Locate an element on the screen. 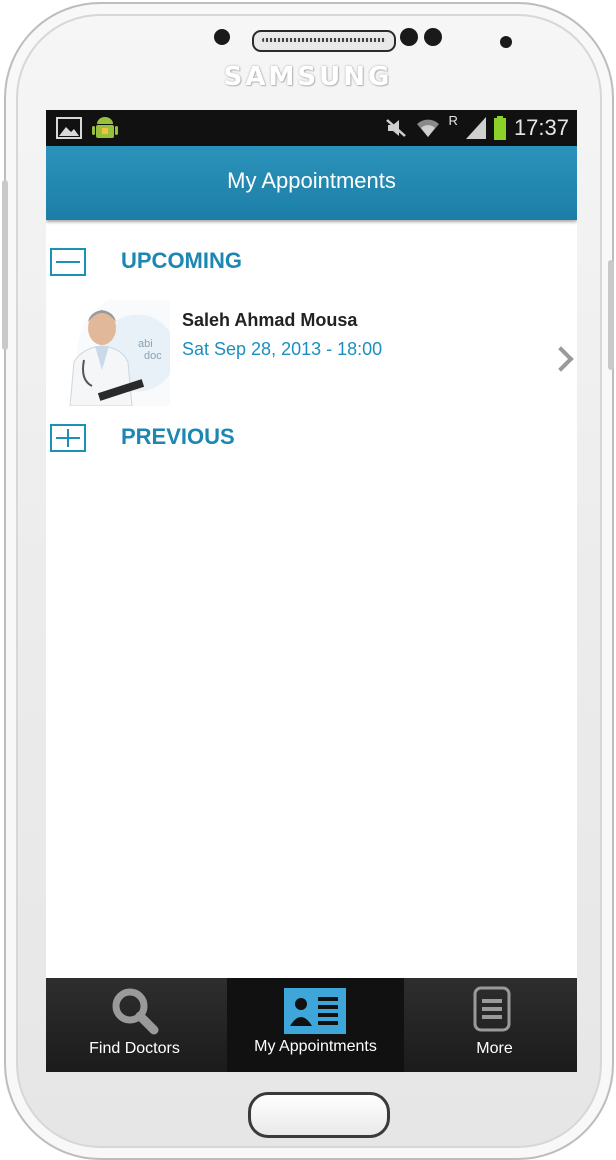 This screenshot has height=1160, width=616. light-sensor-icon is located at coordinates (506, 42).